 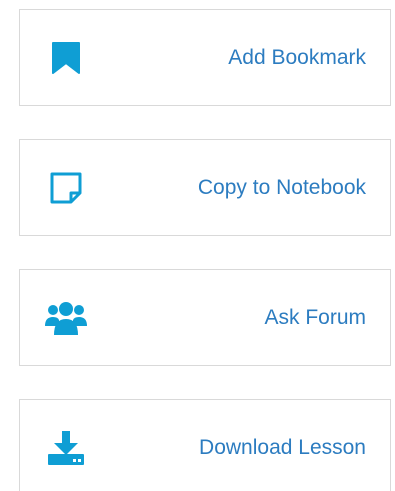 What do you see at coordinates (66, 318) in the screenshot?
I see `users-icon` at bounding box center [66, 318].